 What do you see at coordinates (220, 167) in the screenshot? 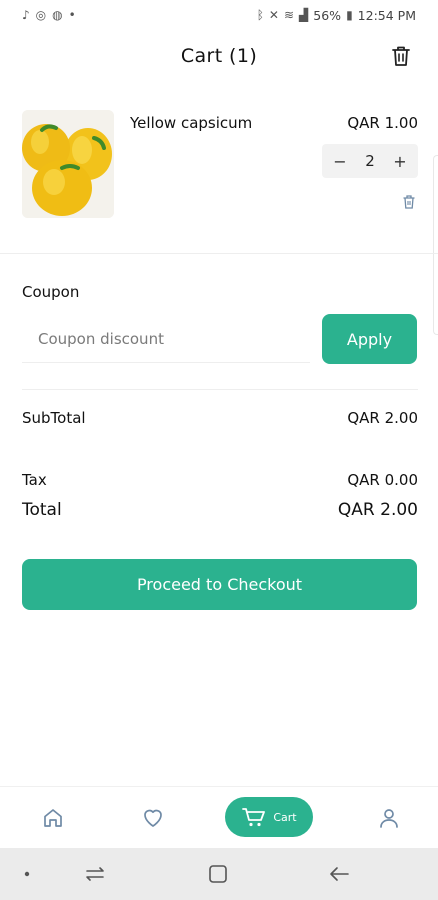
I see `cart-item: Yellow capsicum QAR 1.00 − 2 +` at bounding box center [220, 167].